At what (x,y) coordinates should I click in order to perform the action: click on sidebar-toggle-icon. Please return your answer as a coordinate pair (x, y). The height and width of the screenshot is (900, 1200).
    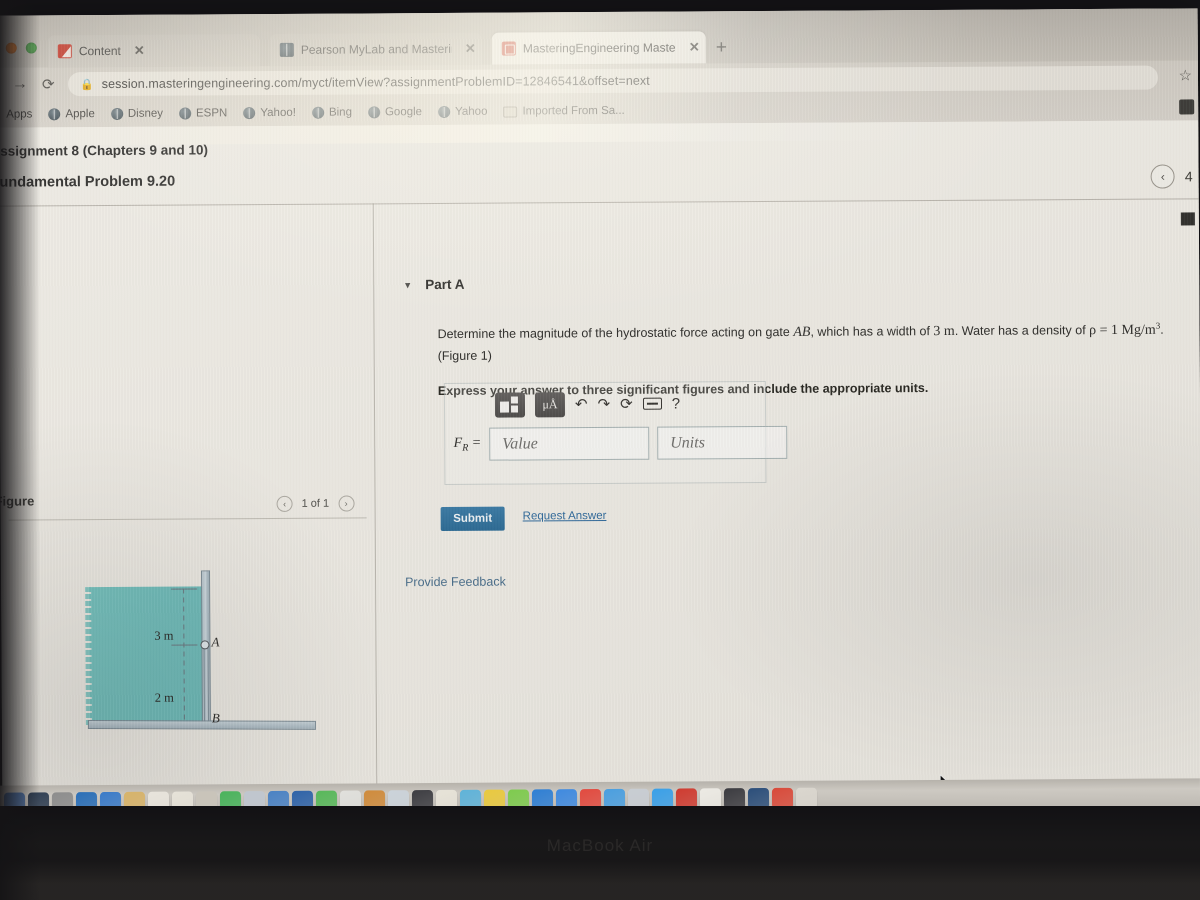
    Looking at the image, I should click on (1187, 219).